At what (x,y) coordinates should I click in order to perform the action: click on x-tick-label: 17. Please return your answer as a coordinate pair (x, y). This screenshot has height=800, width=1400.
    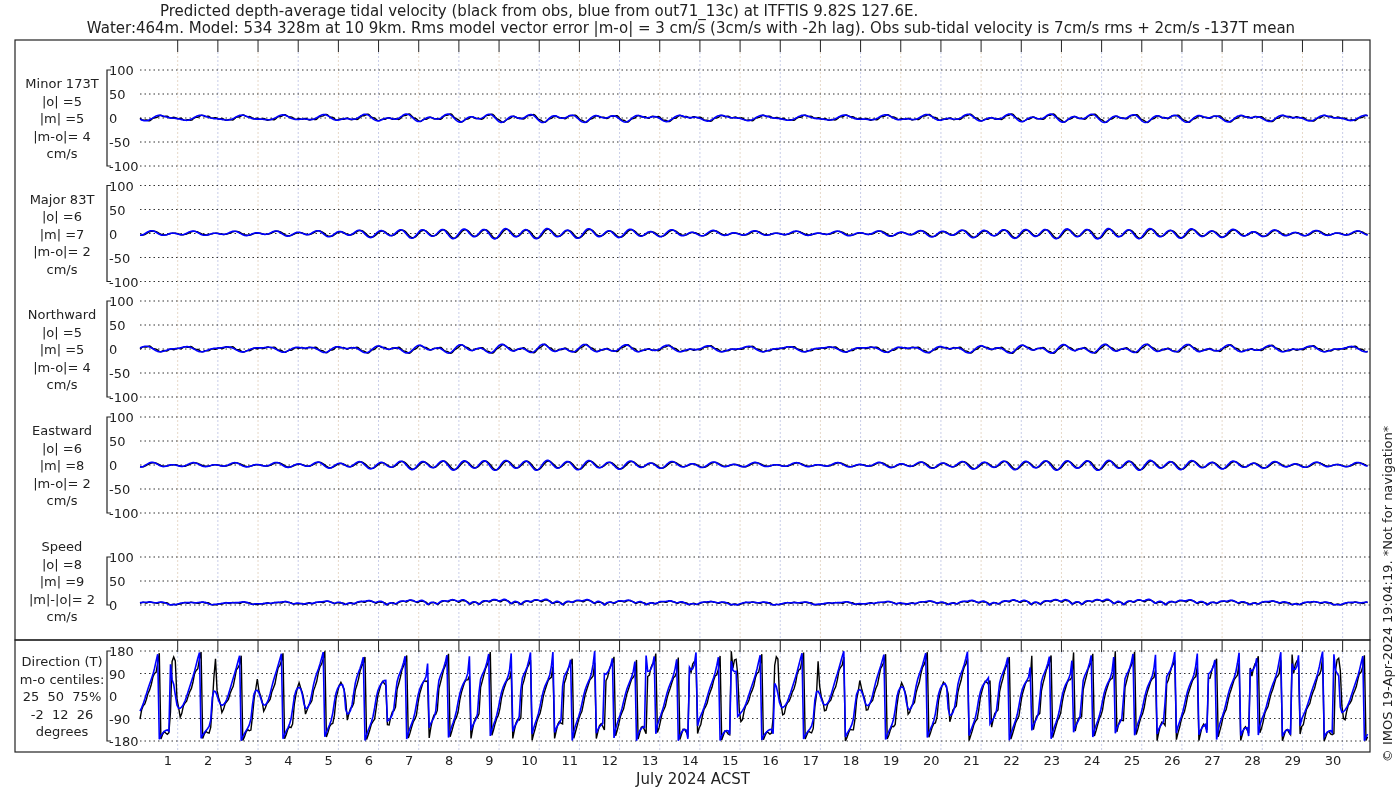
    Looking at the image, I should click on (810, 760).